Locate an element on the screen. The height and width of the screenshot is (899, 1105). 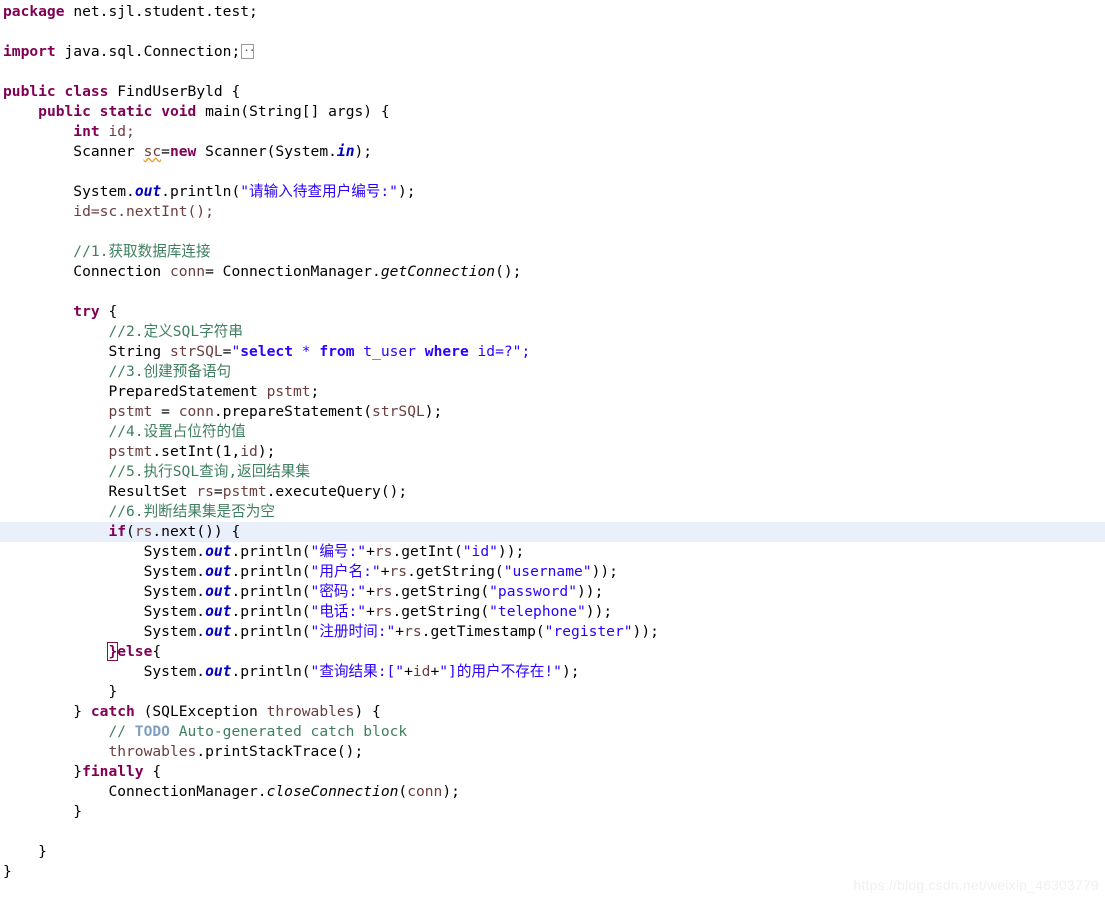
keyword-import: import is located at coordinates (29, 51).